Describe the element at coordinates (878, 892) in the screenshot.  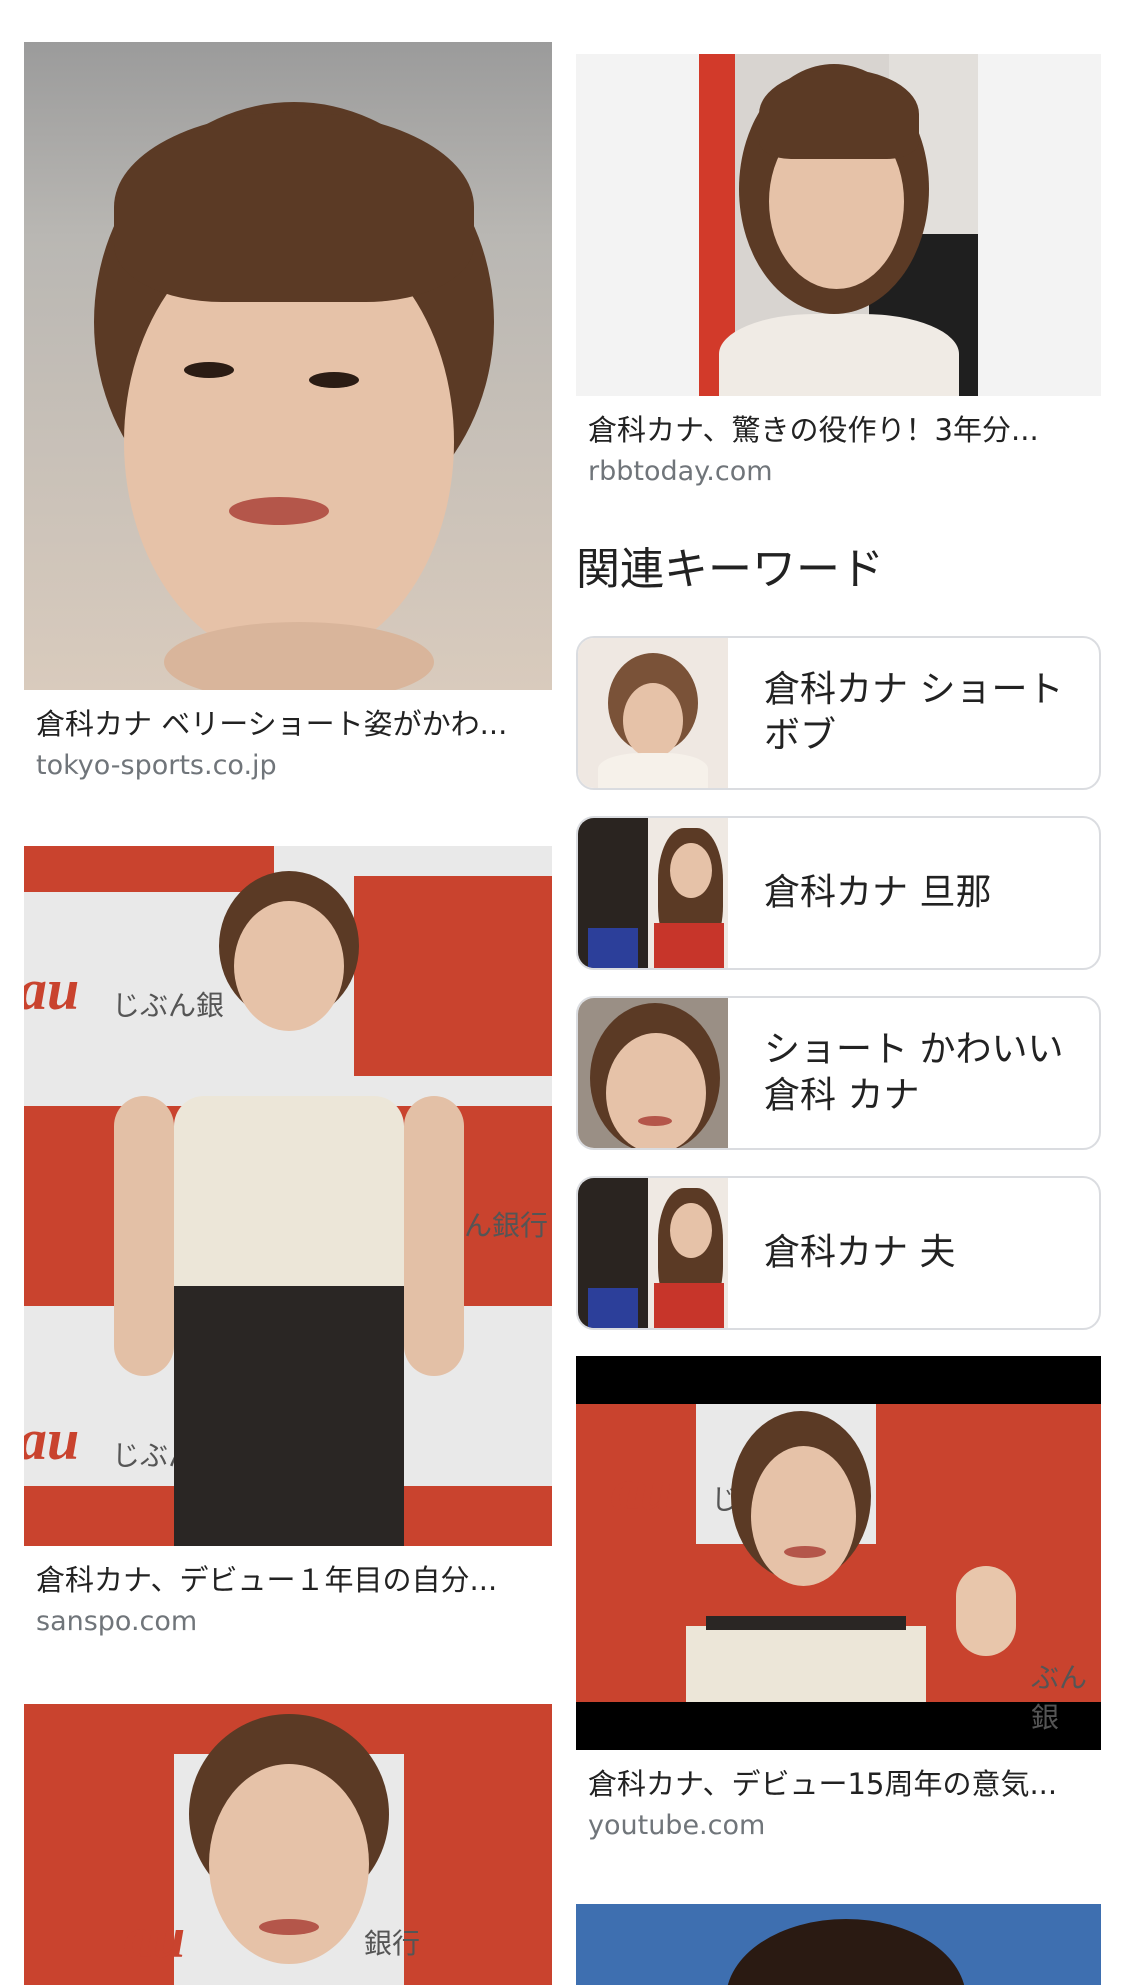
I see `keyword-label: 倉科カナ 旦那` at that location.